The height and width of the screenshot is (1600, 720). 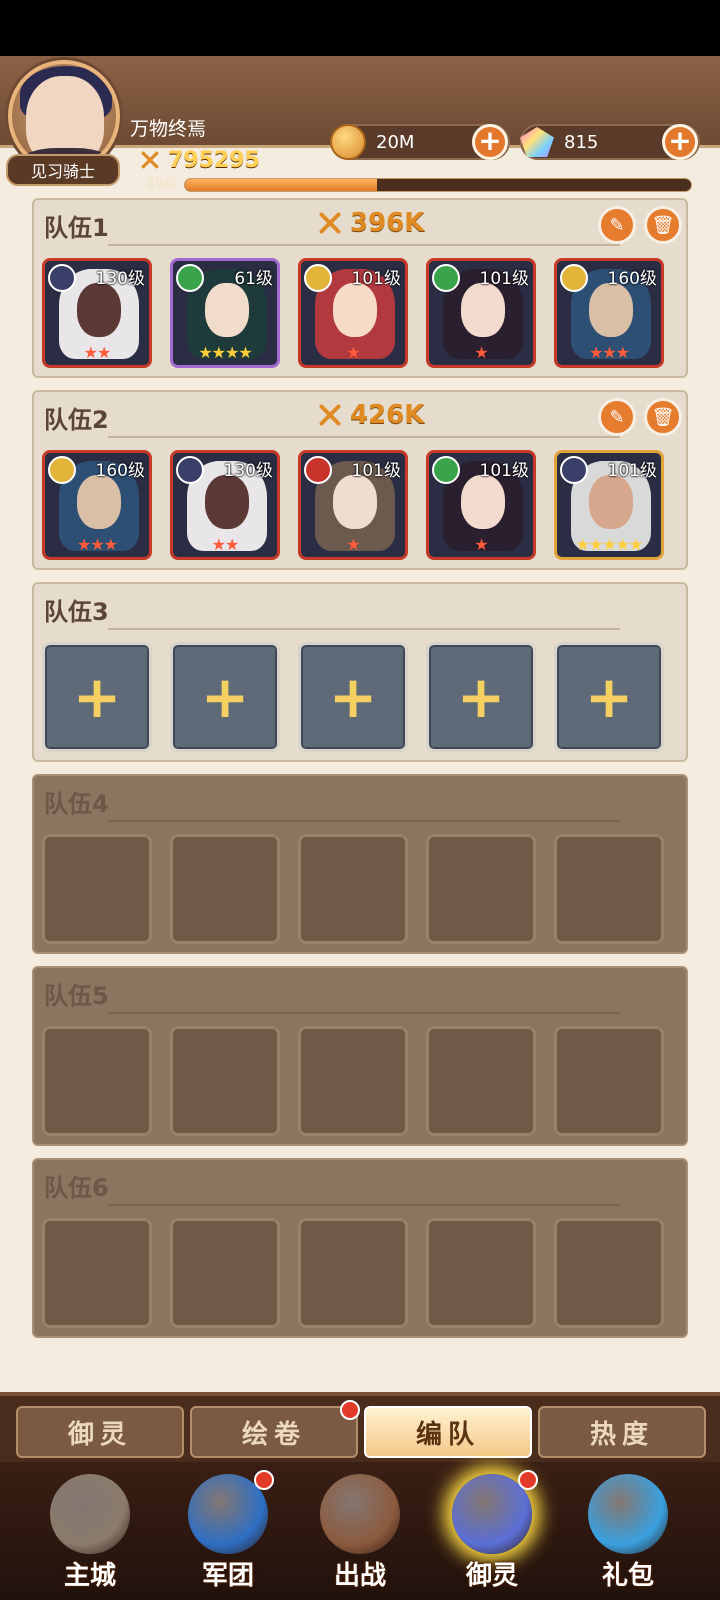 What do you see at coordinates (228, 1531) in the screenshot?
I see `nav-item-2: 军团` at bounding box center [228, 1531].